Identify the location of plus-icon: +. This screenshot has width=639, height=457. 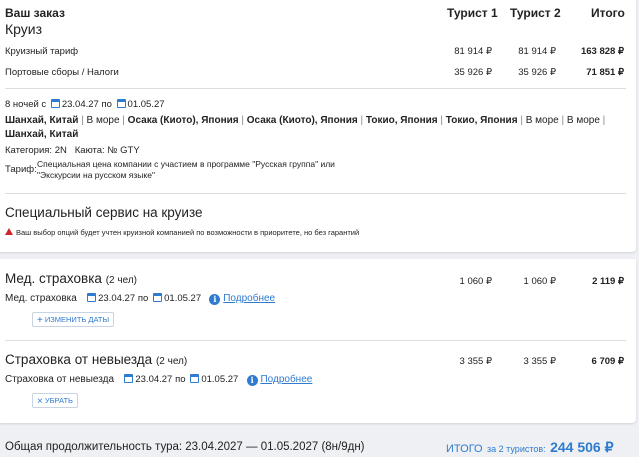
(40, 320).